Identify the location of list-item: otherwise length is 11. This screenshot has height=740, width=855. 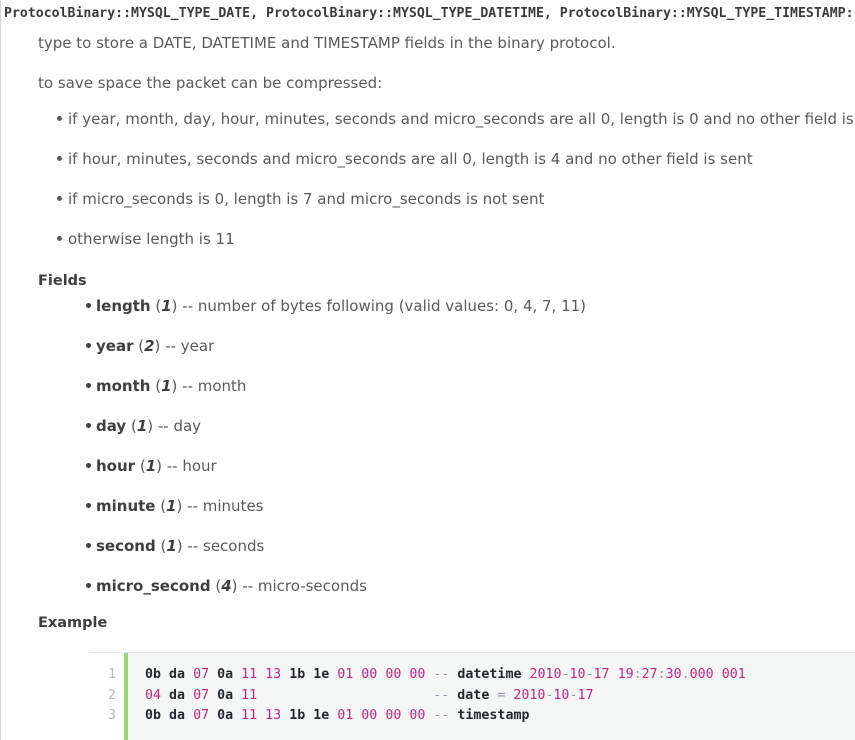
(438, 248).